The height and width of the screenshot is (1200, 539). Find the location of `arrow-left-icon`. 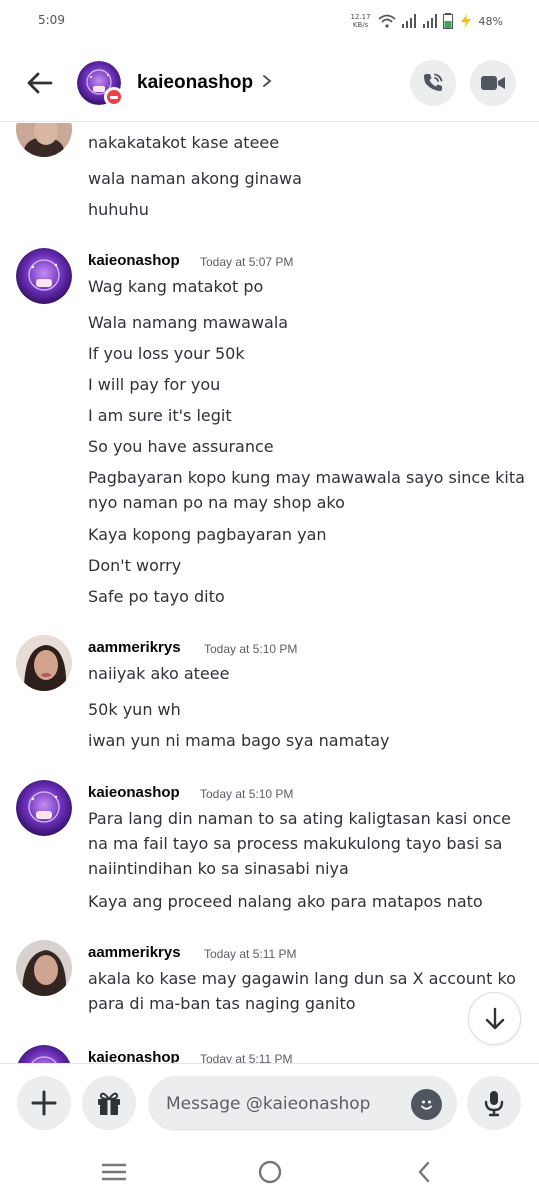

arrow-left-icon is located at coordinates (40, 83).